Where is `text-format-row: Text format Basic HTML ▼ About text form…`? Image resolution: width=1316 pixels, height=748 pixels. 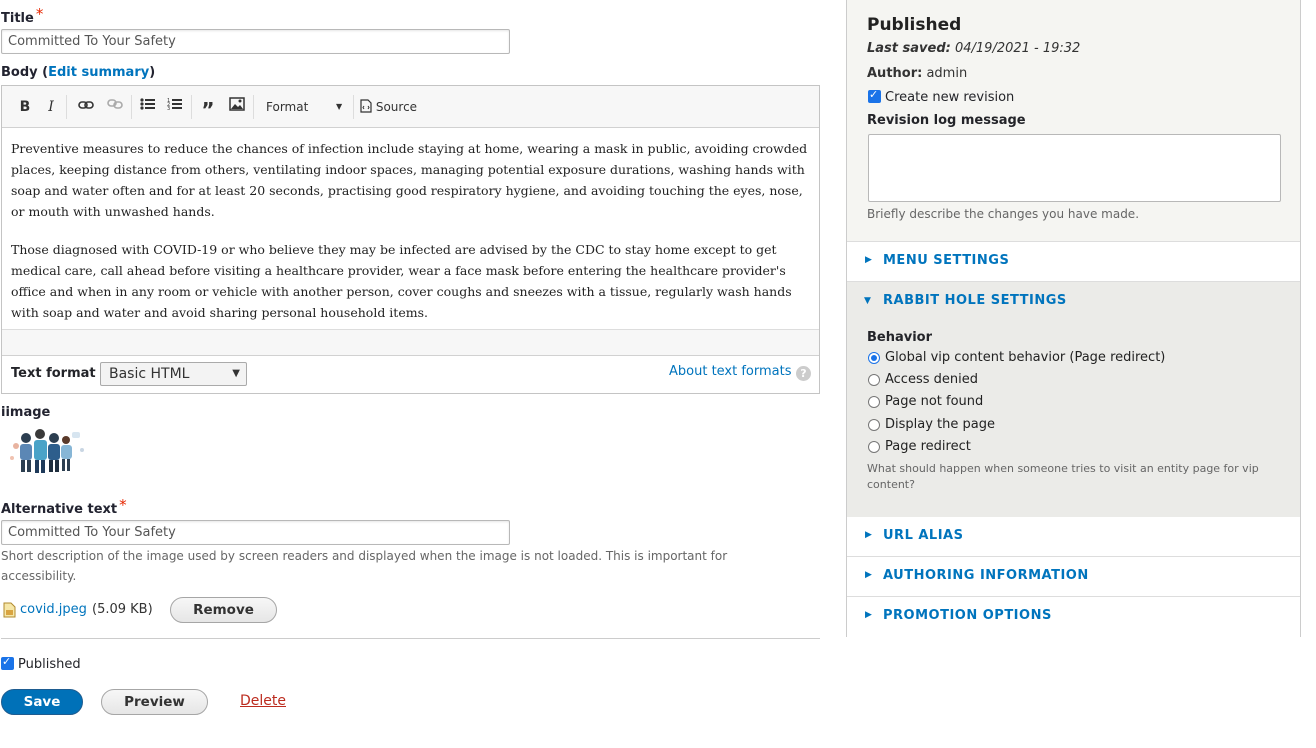
text-format-row: Text format Basic HTML ▼ About text form… is located at coordinates (410, 374).